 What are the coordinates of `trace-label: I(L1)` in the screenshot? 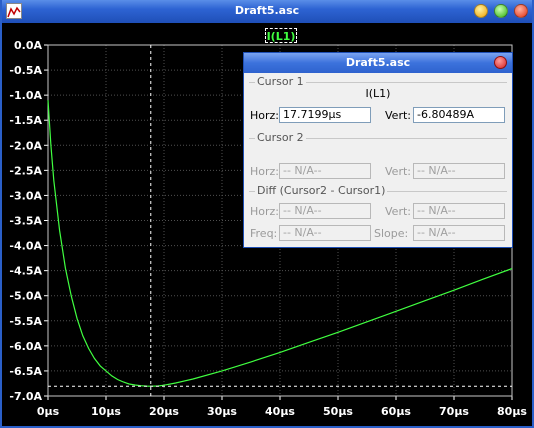 It's located at (281, 35).